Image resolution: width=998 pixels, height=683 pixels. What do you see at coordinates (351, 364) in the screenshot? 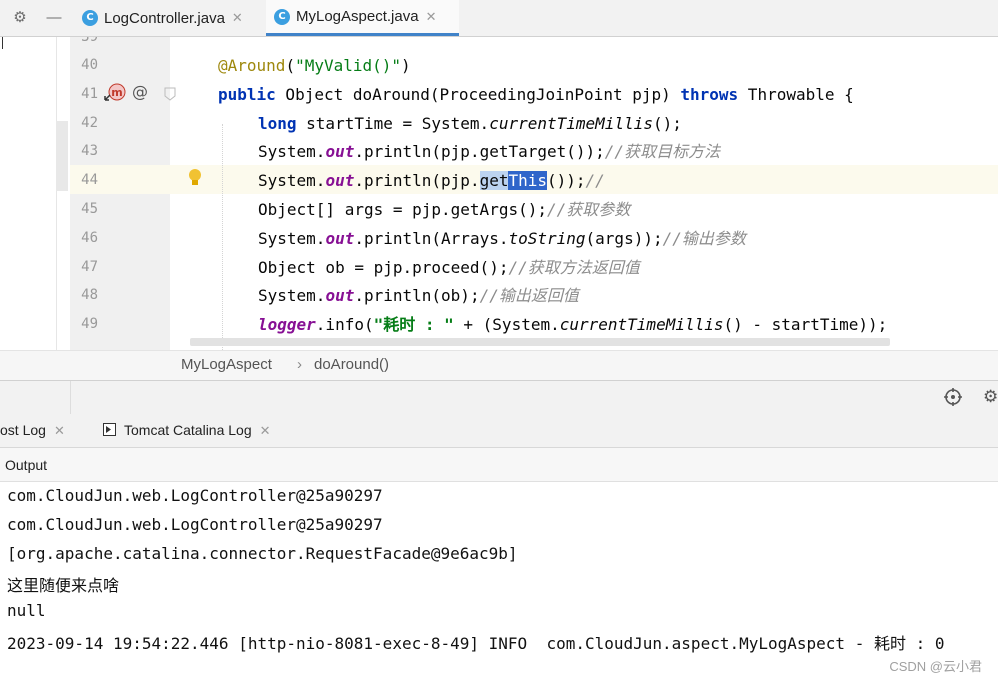
I see `breadcrumb-method: doAround()` at bounding box center [351, 364].